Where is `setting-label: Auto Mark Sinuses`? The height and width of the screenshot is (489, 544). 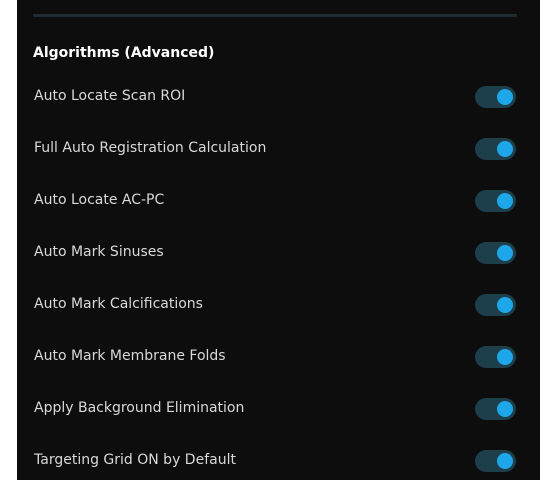 setting-label: Auto Mark Sinuses is located at coordinates (99, 252).